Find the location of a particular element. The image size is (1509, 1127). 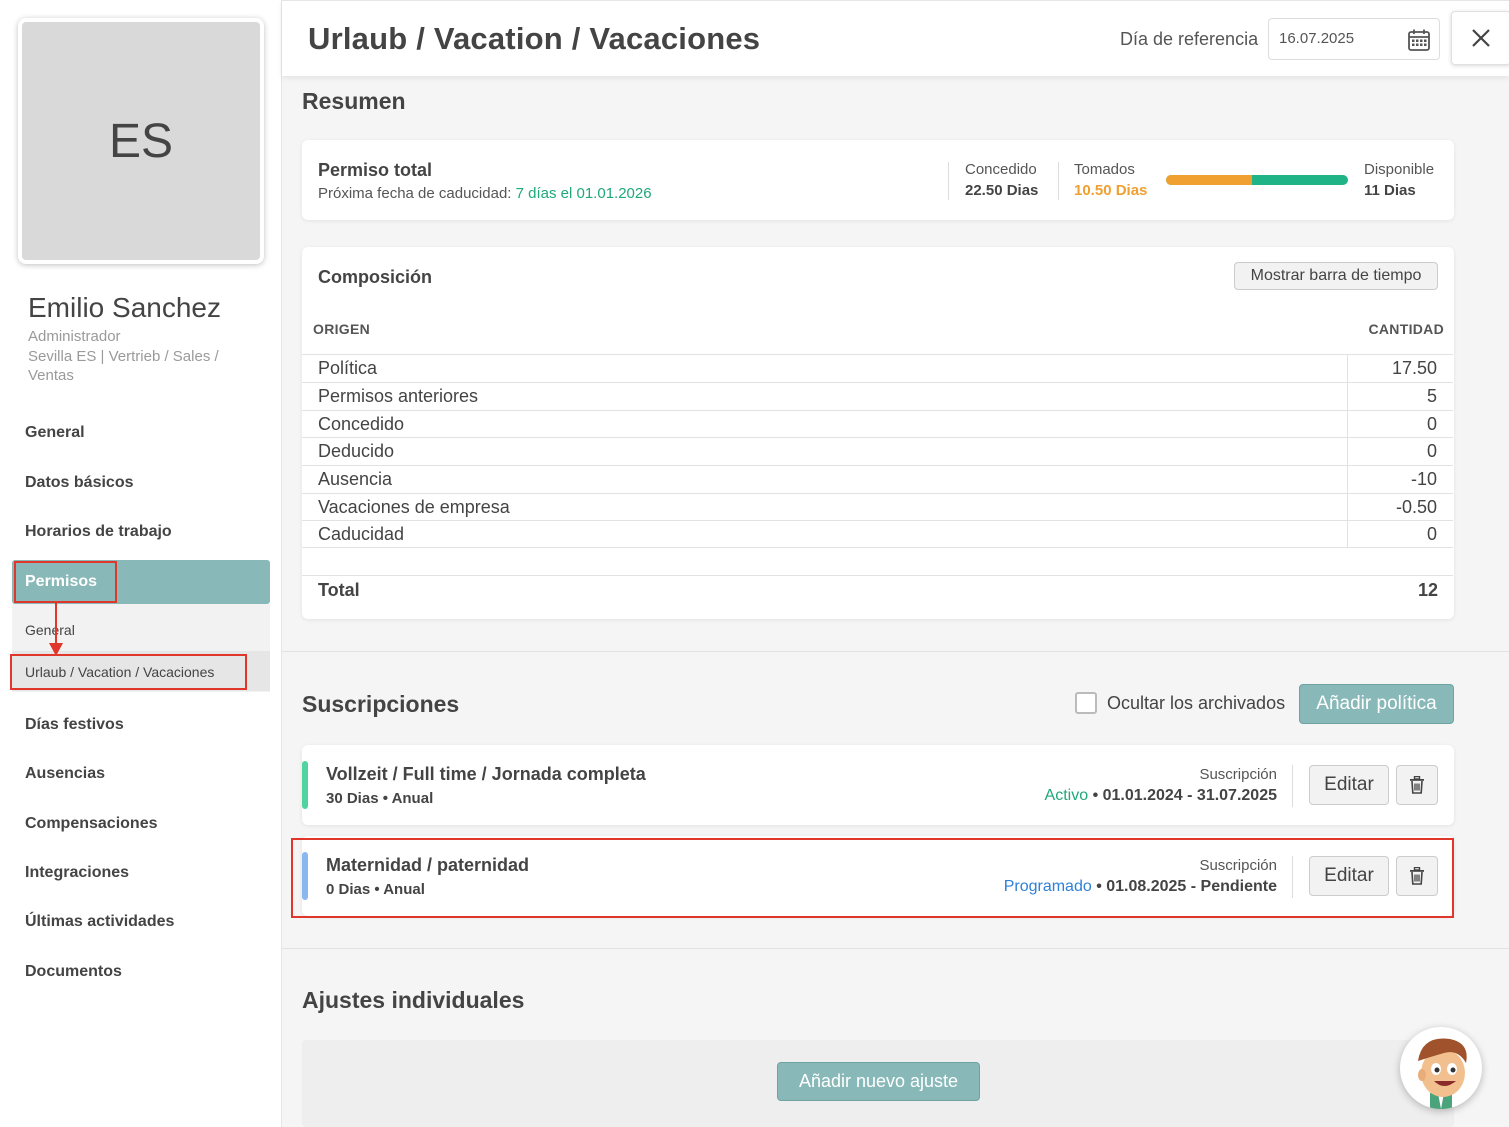

table-row: Permisos anteriores 5 is located at coordinates (877, 396).